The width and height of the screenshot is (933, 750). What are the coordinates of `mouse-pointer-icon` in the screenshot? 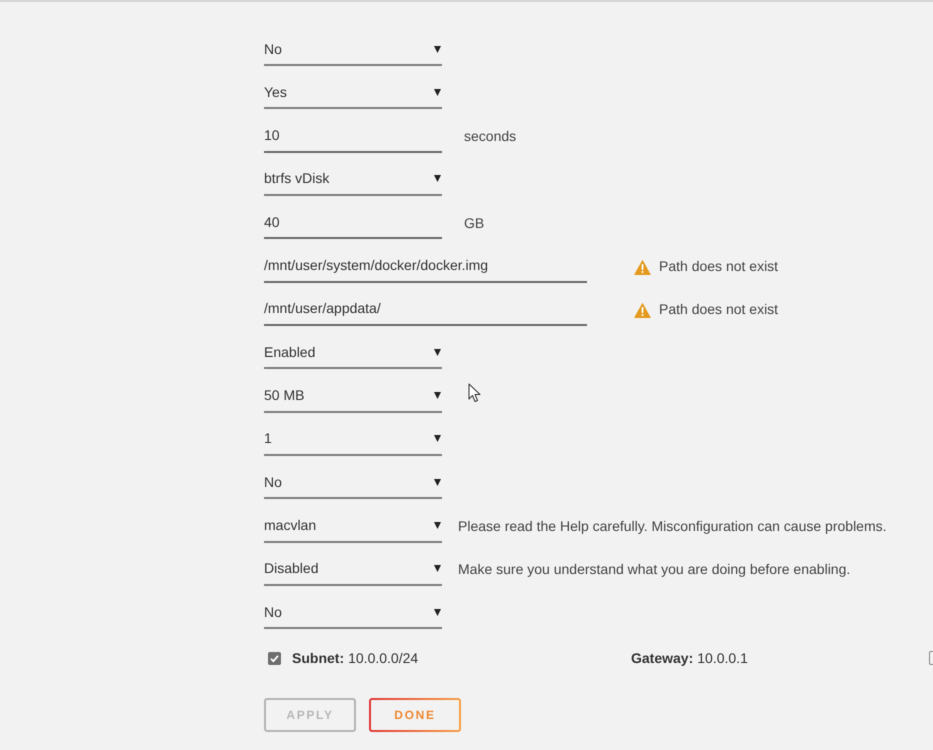 It's located at (474, 393).